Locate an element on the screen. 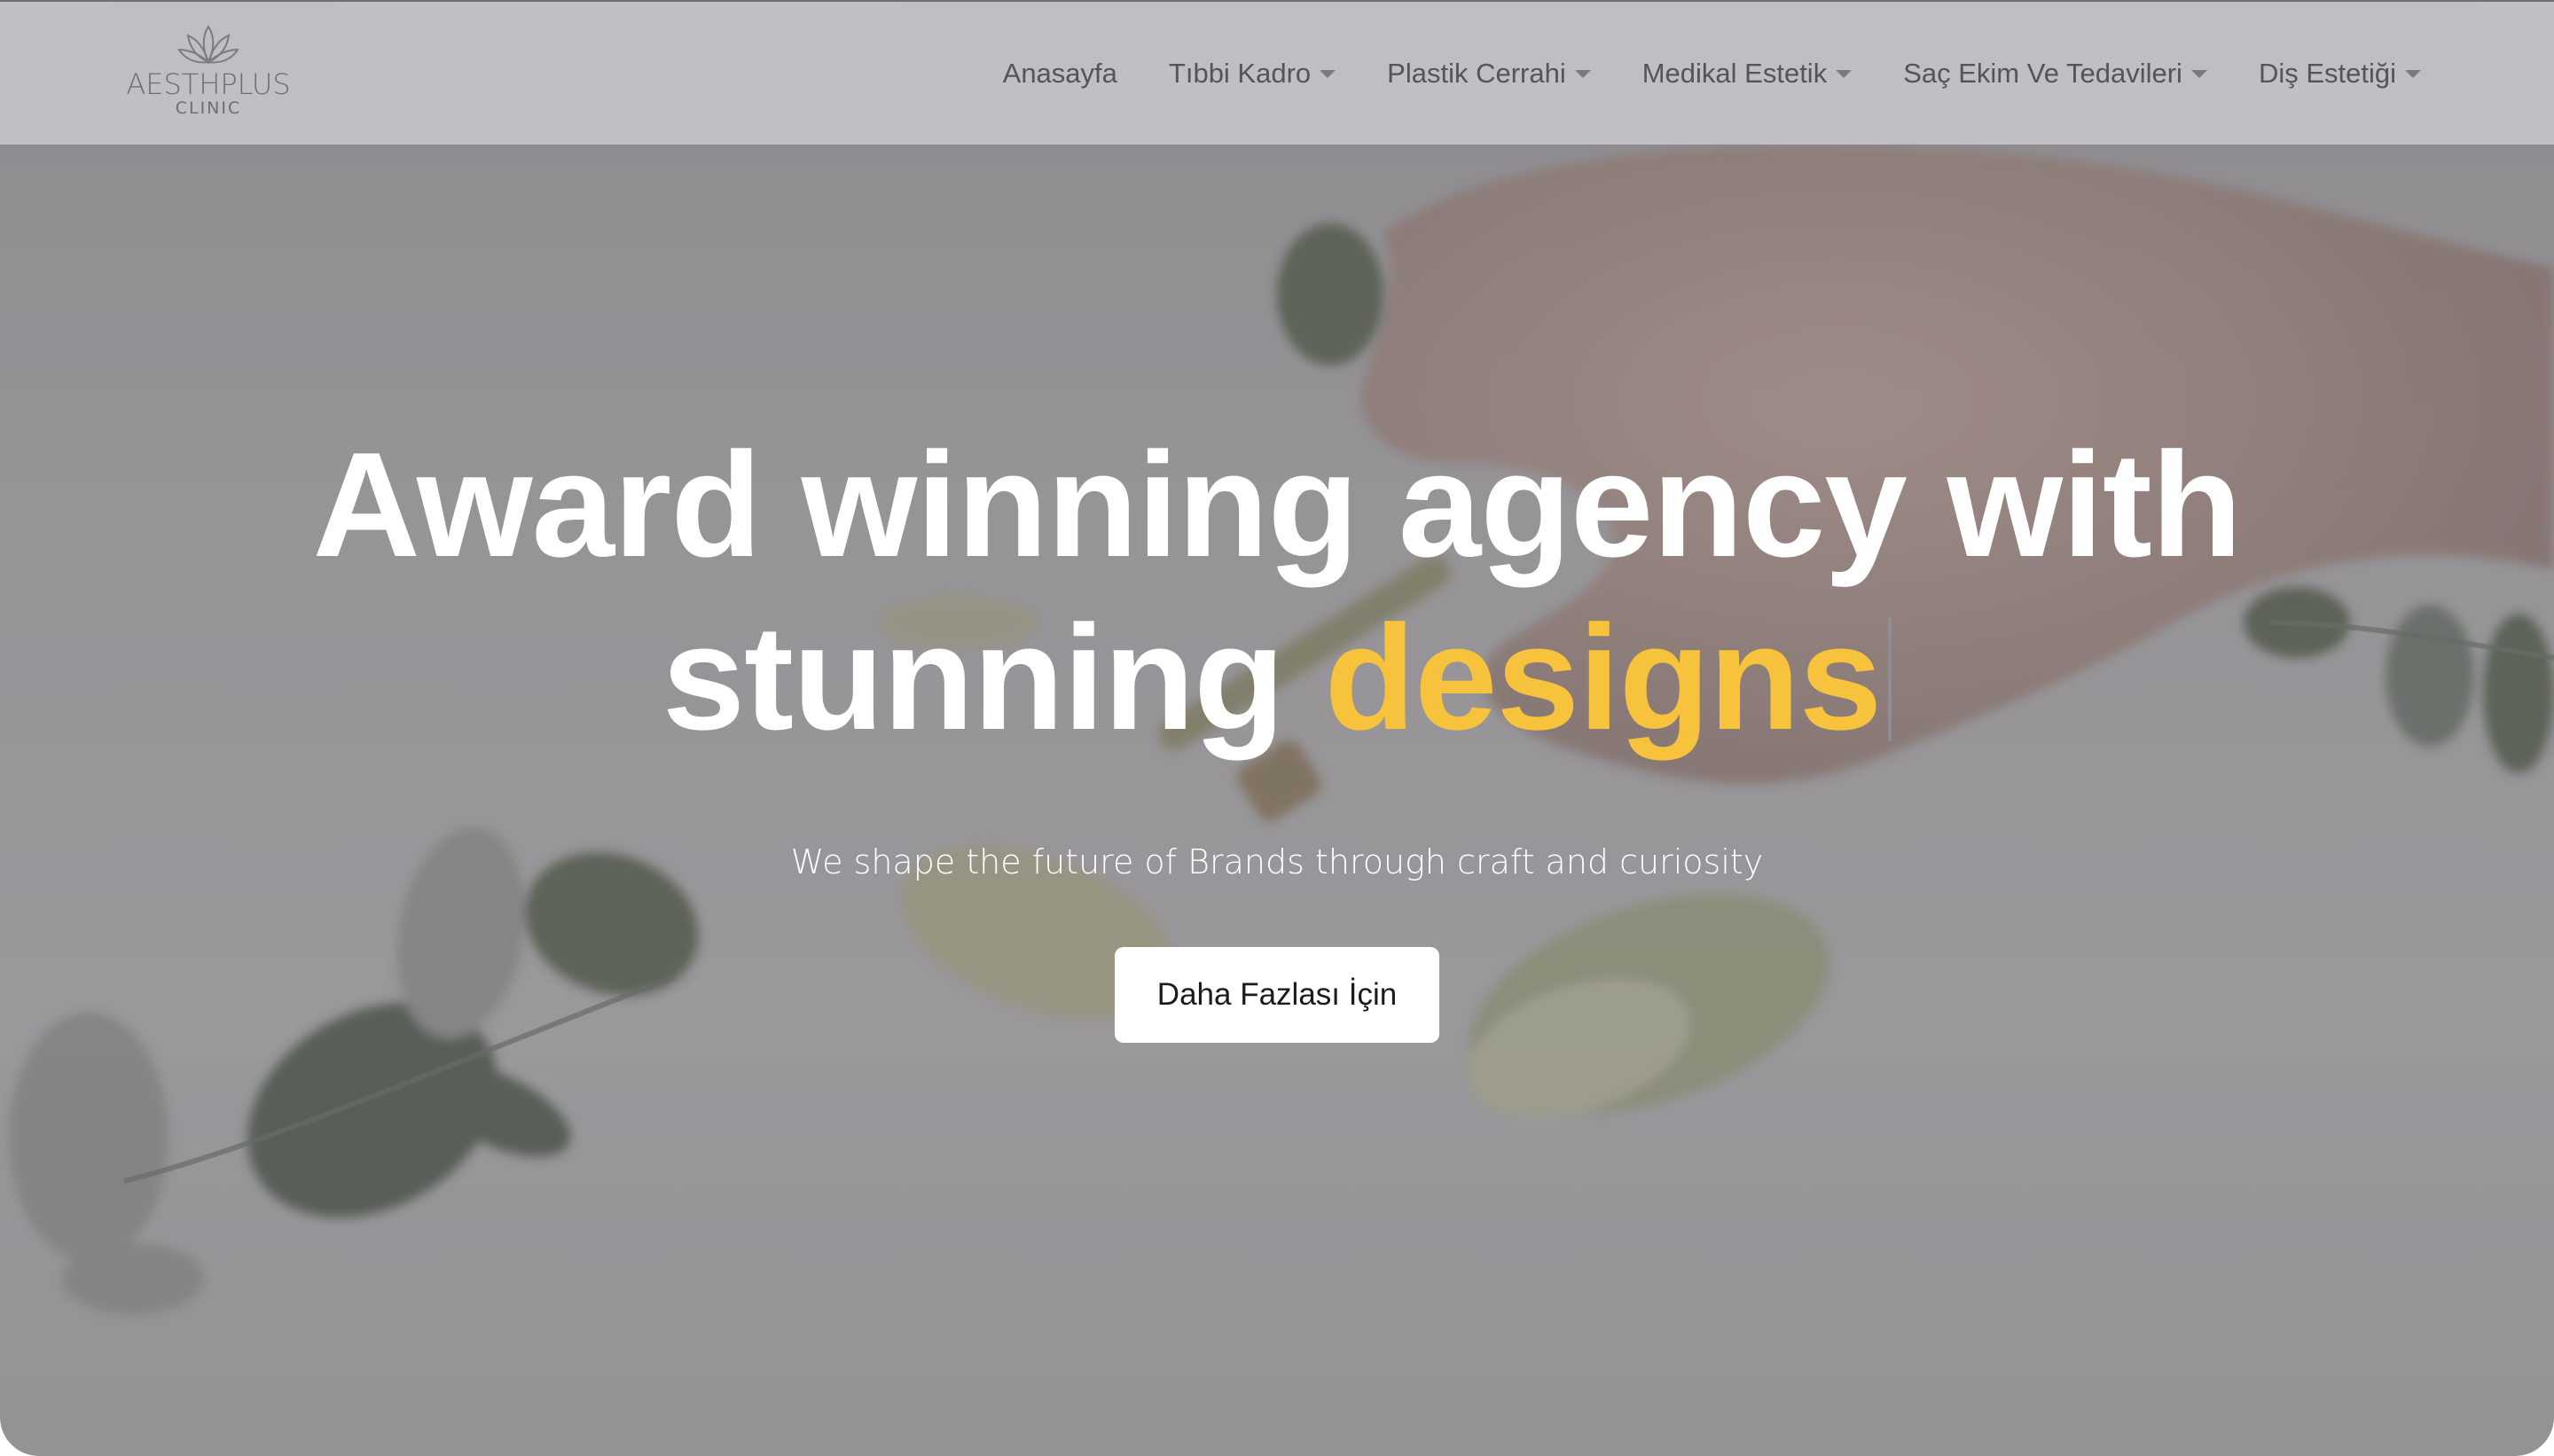 The width and height of the screenshot is (2554, 1456). nav-item-tibbi-kadro: Tıbbi Kadro is located at coordinates (1252, 74).